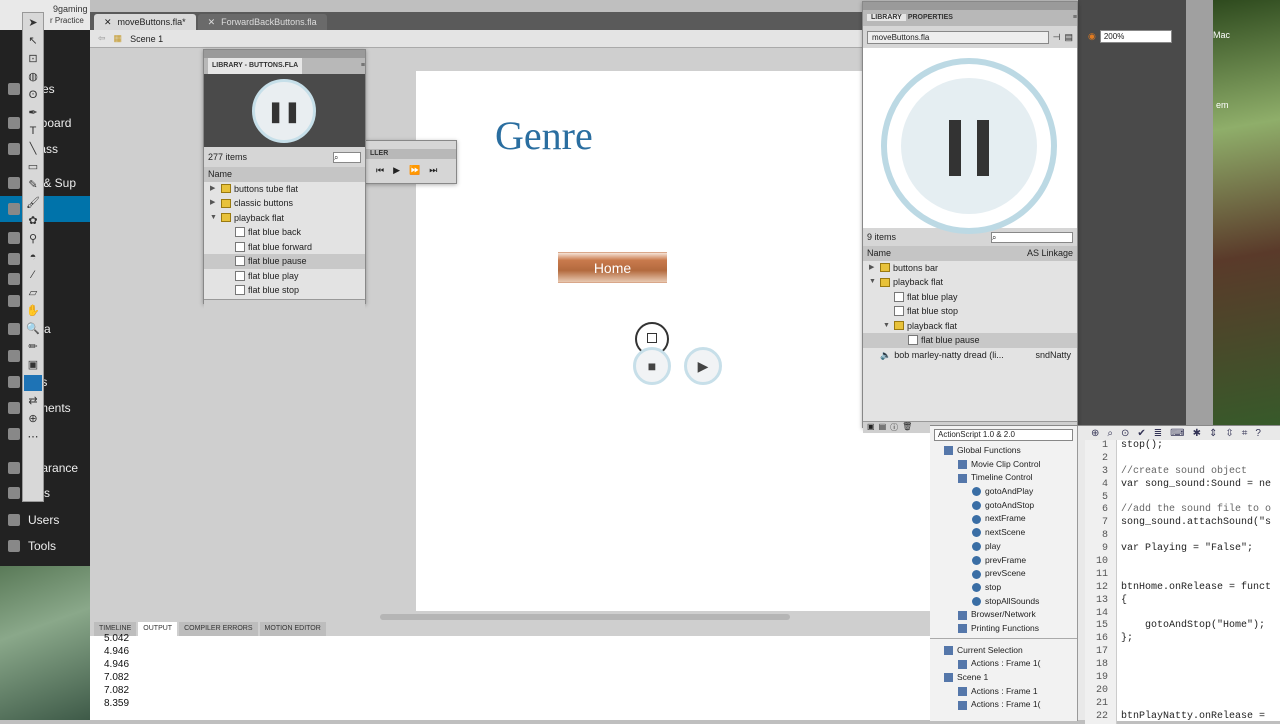 Image resolution: width=1280 pixels, height=724 pixels. I want to click on pin-icon: ⊣, so click(1057, 37).